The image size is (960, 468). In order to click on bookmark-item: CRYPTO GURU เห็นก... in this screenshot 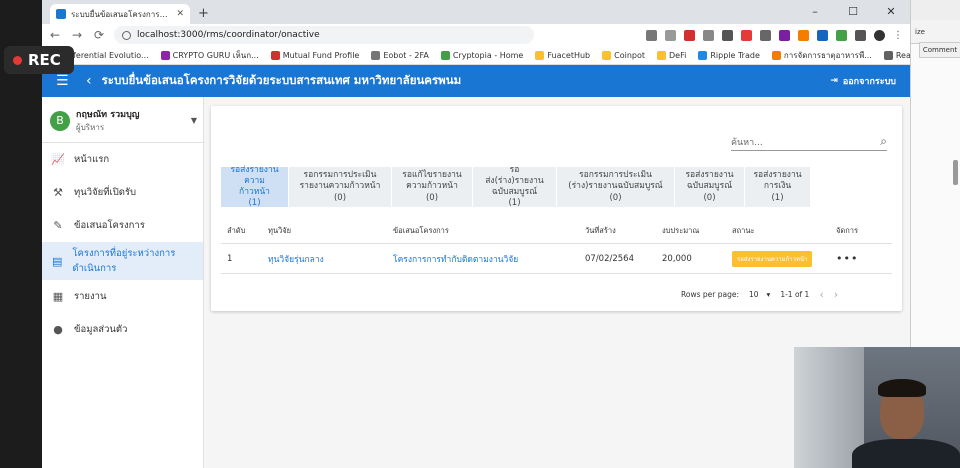, I will do `click(209, 55)`.